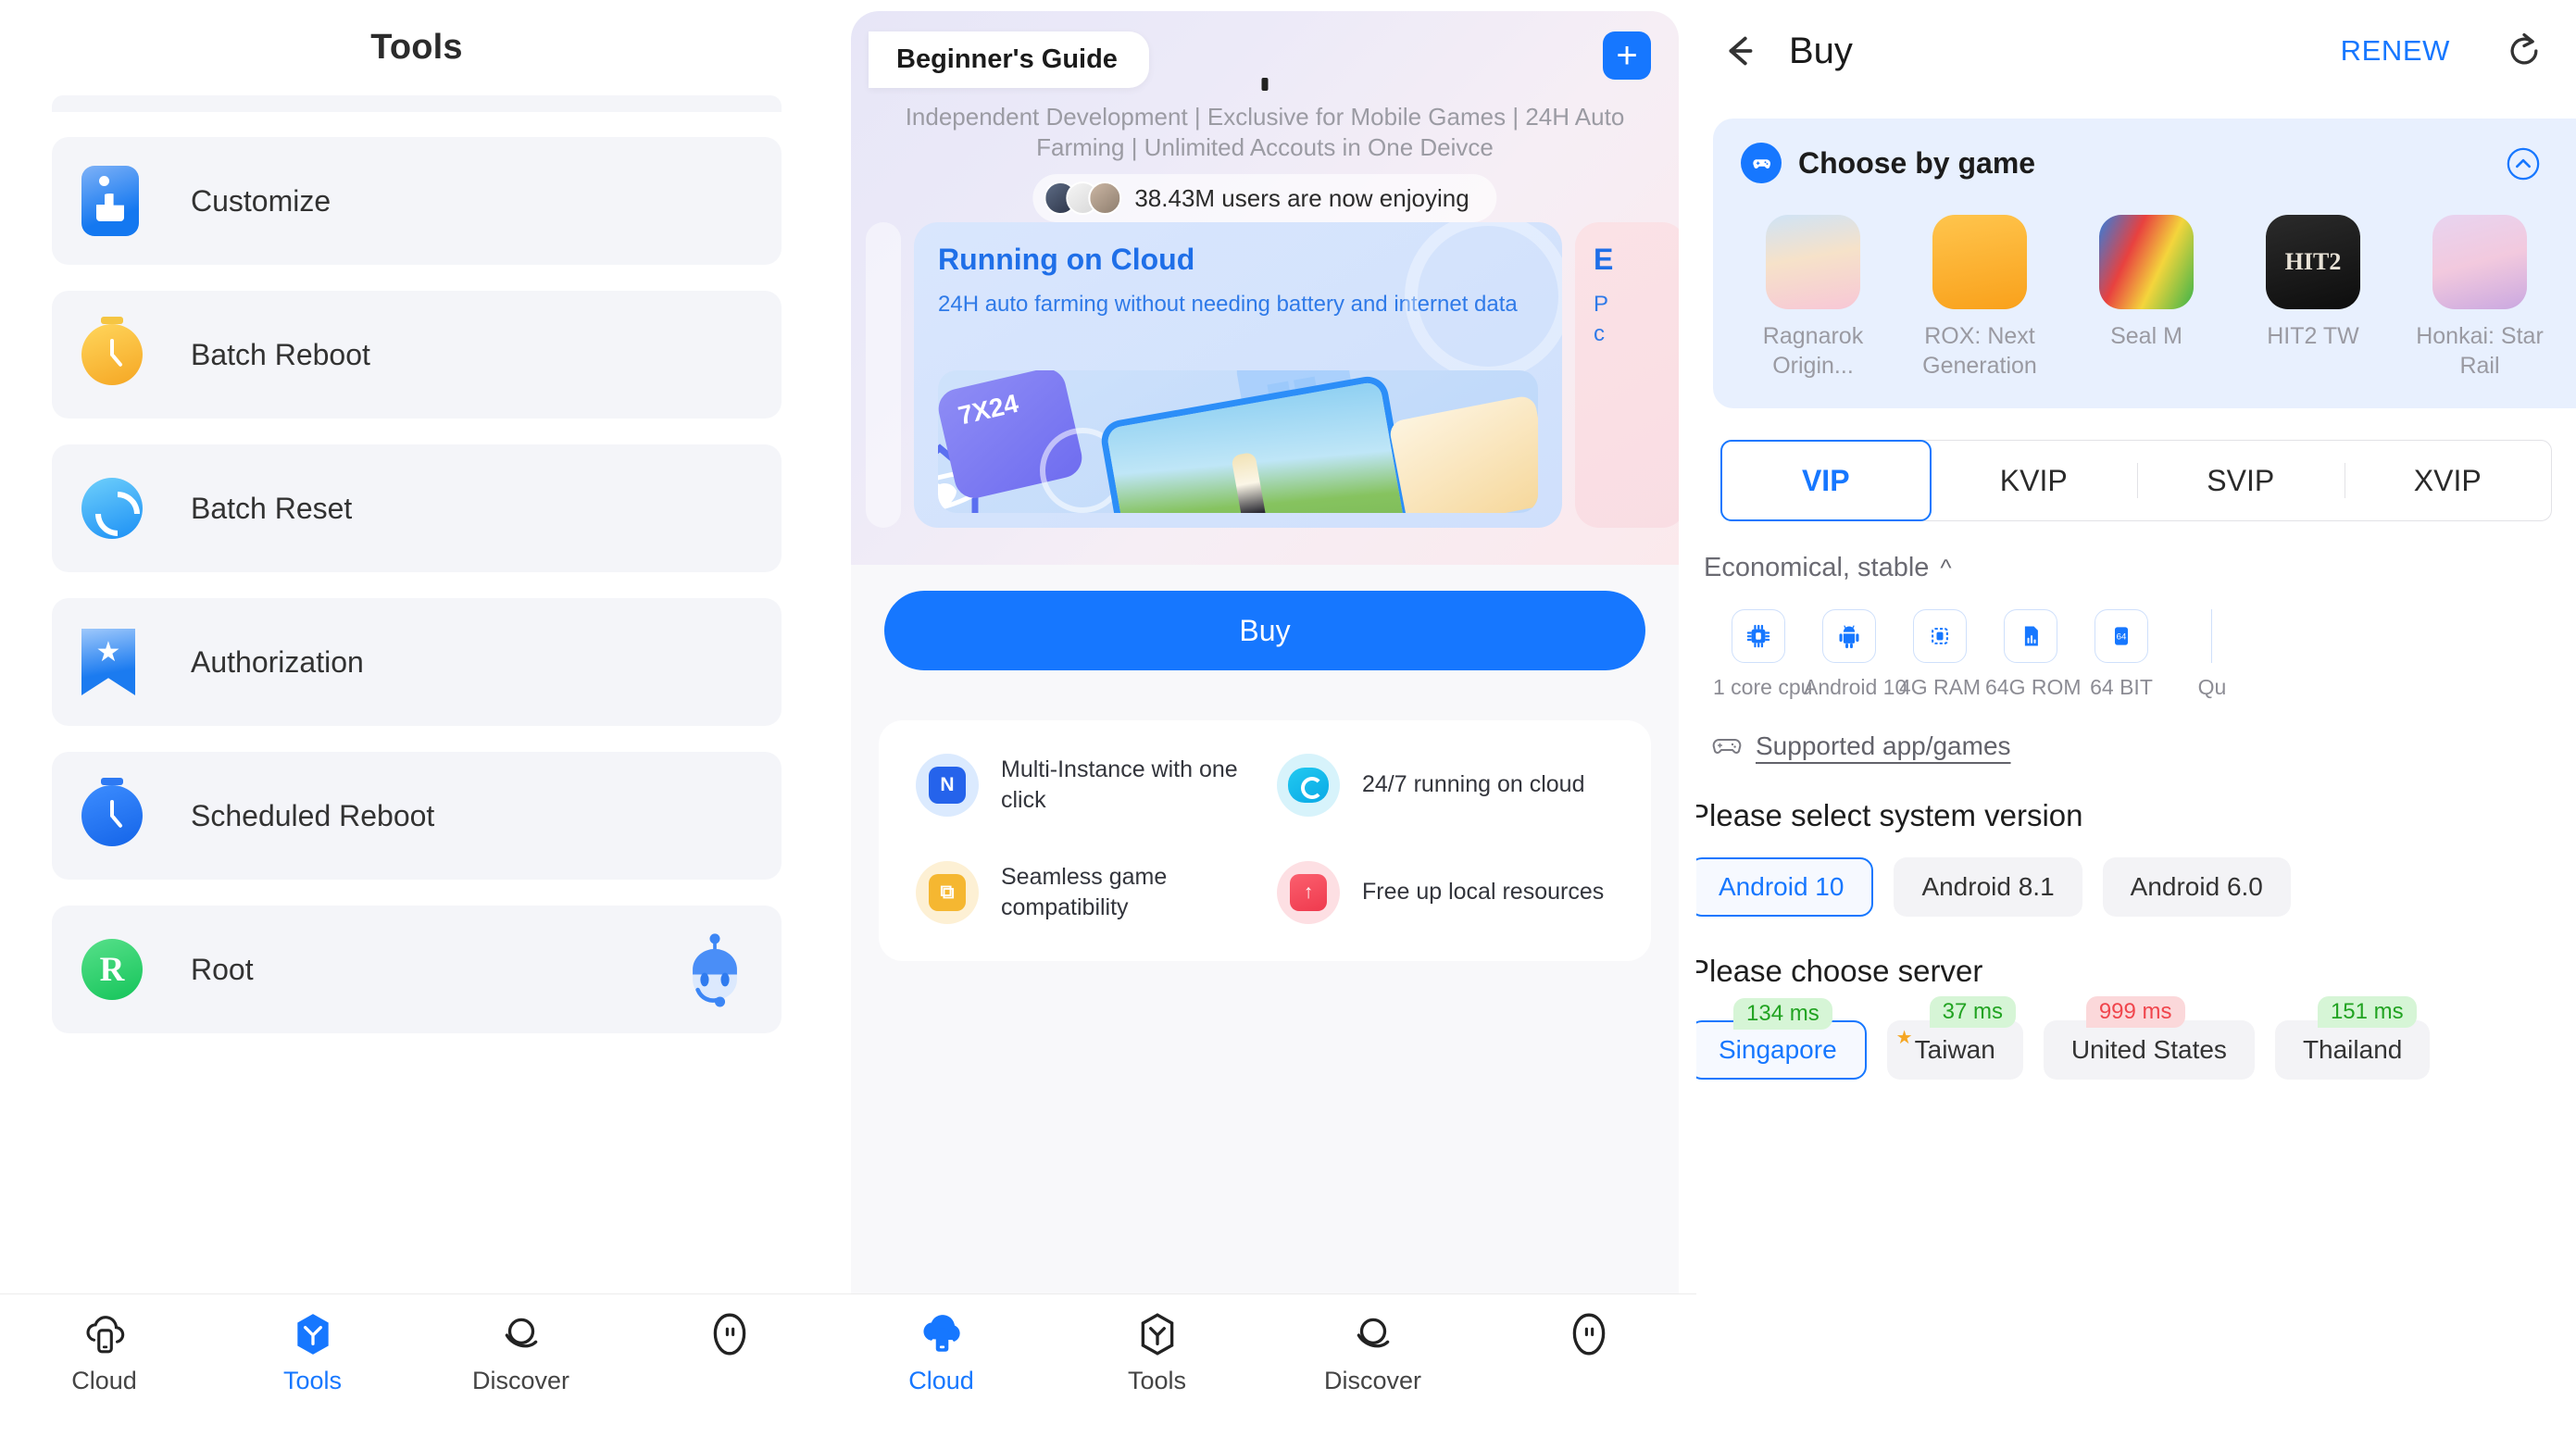  Describe the element at coordinates (1009, 60) in the screenshot. I see `beginners-guide-badge: Beginner's Guide` at that location.